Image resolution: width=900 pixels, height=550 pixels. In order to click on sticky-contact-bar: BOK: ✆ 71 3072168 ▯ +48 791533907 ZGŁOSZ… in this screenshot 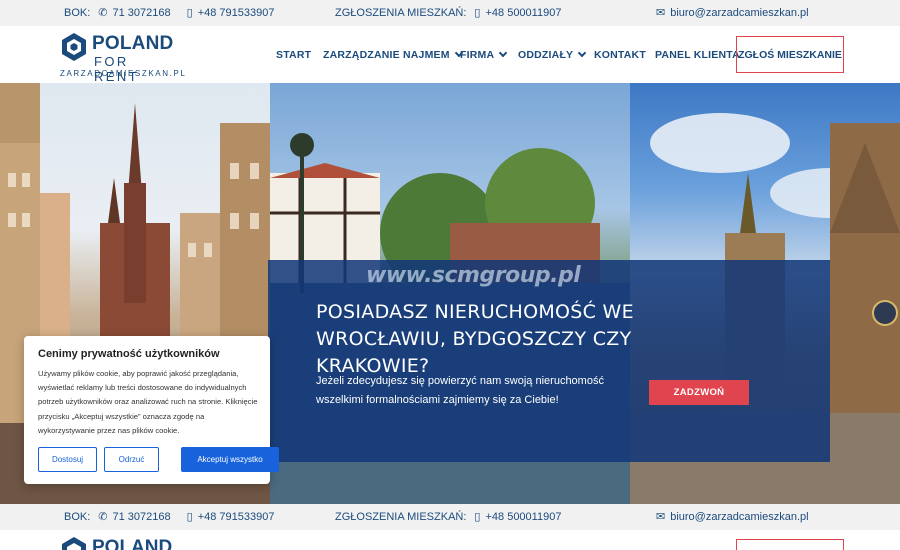, I will do `click(450, 517)`.